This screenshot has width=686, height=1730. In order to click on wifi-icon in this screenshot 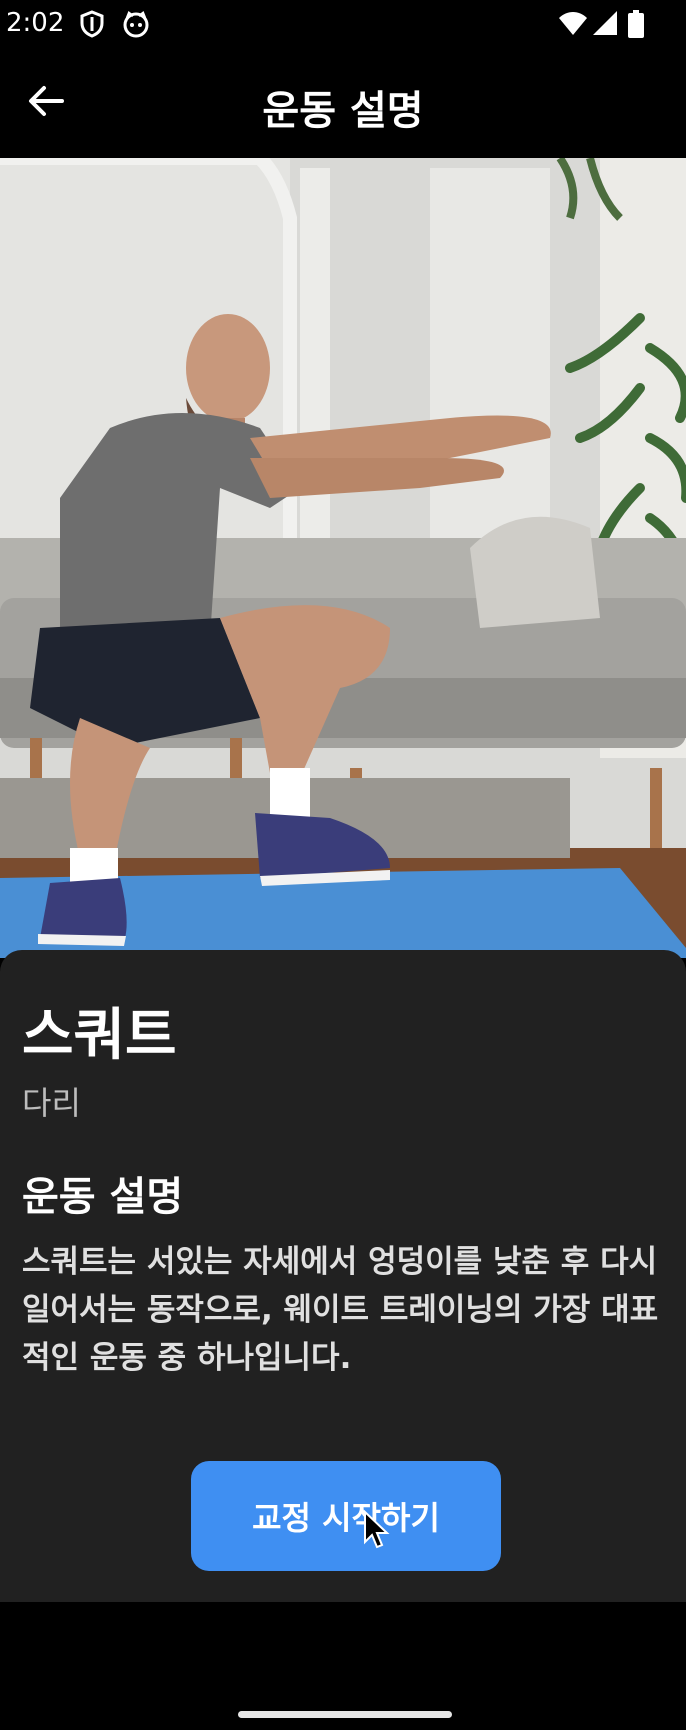, I will do `click(573, 25)`.